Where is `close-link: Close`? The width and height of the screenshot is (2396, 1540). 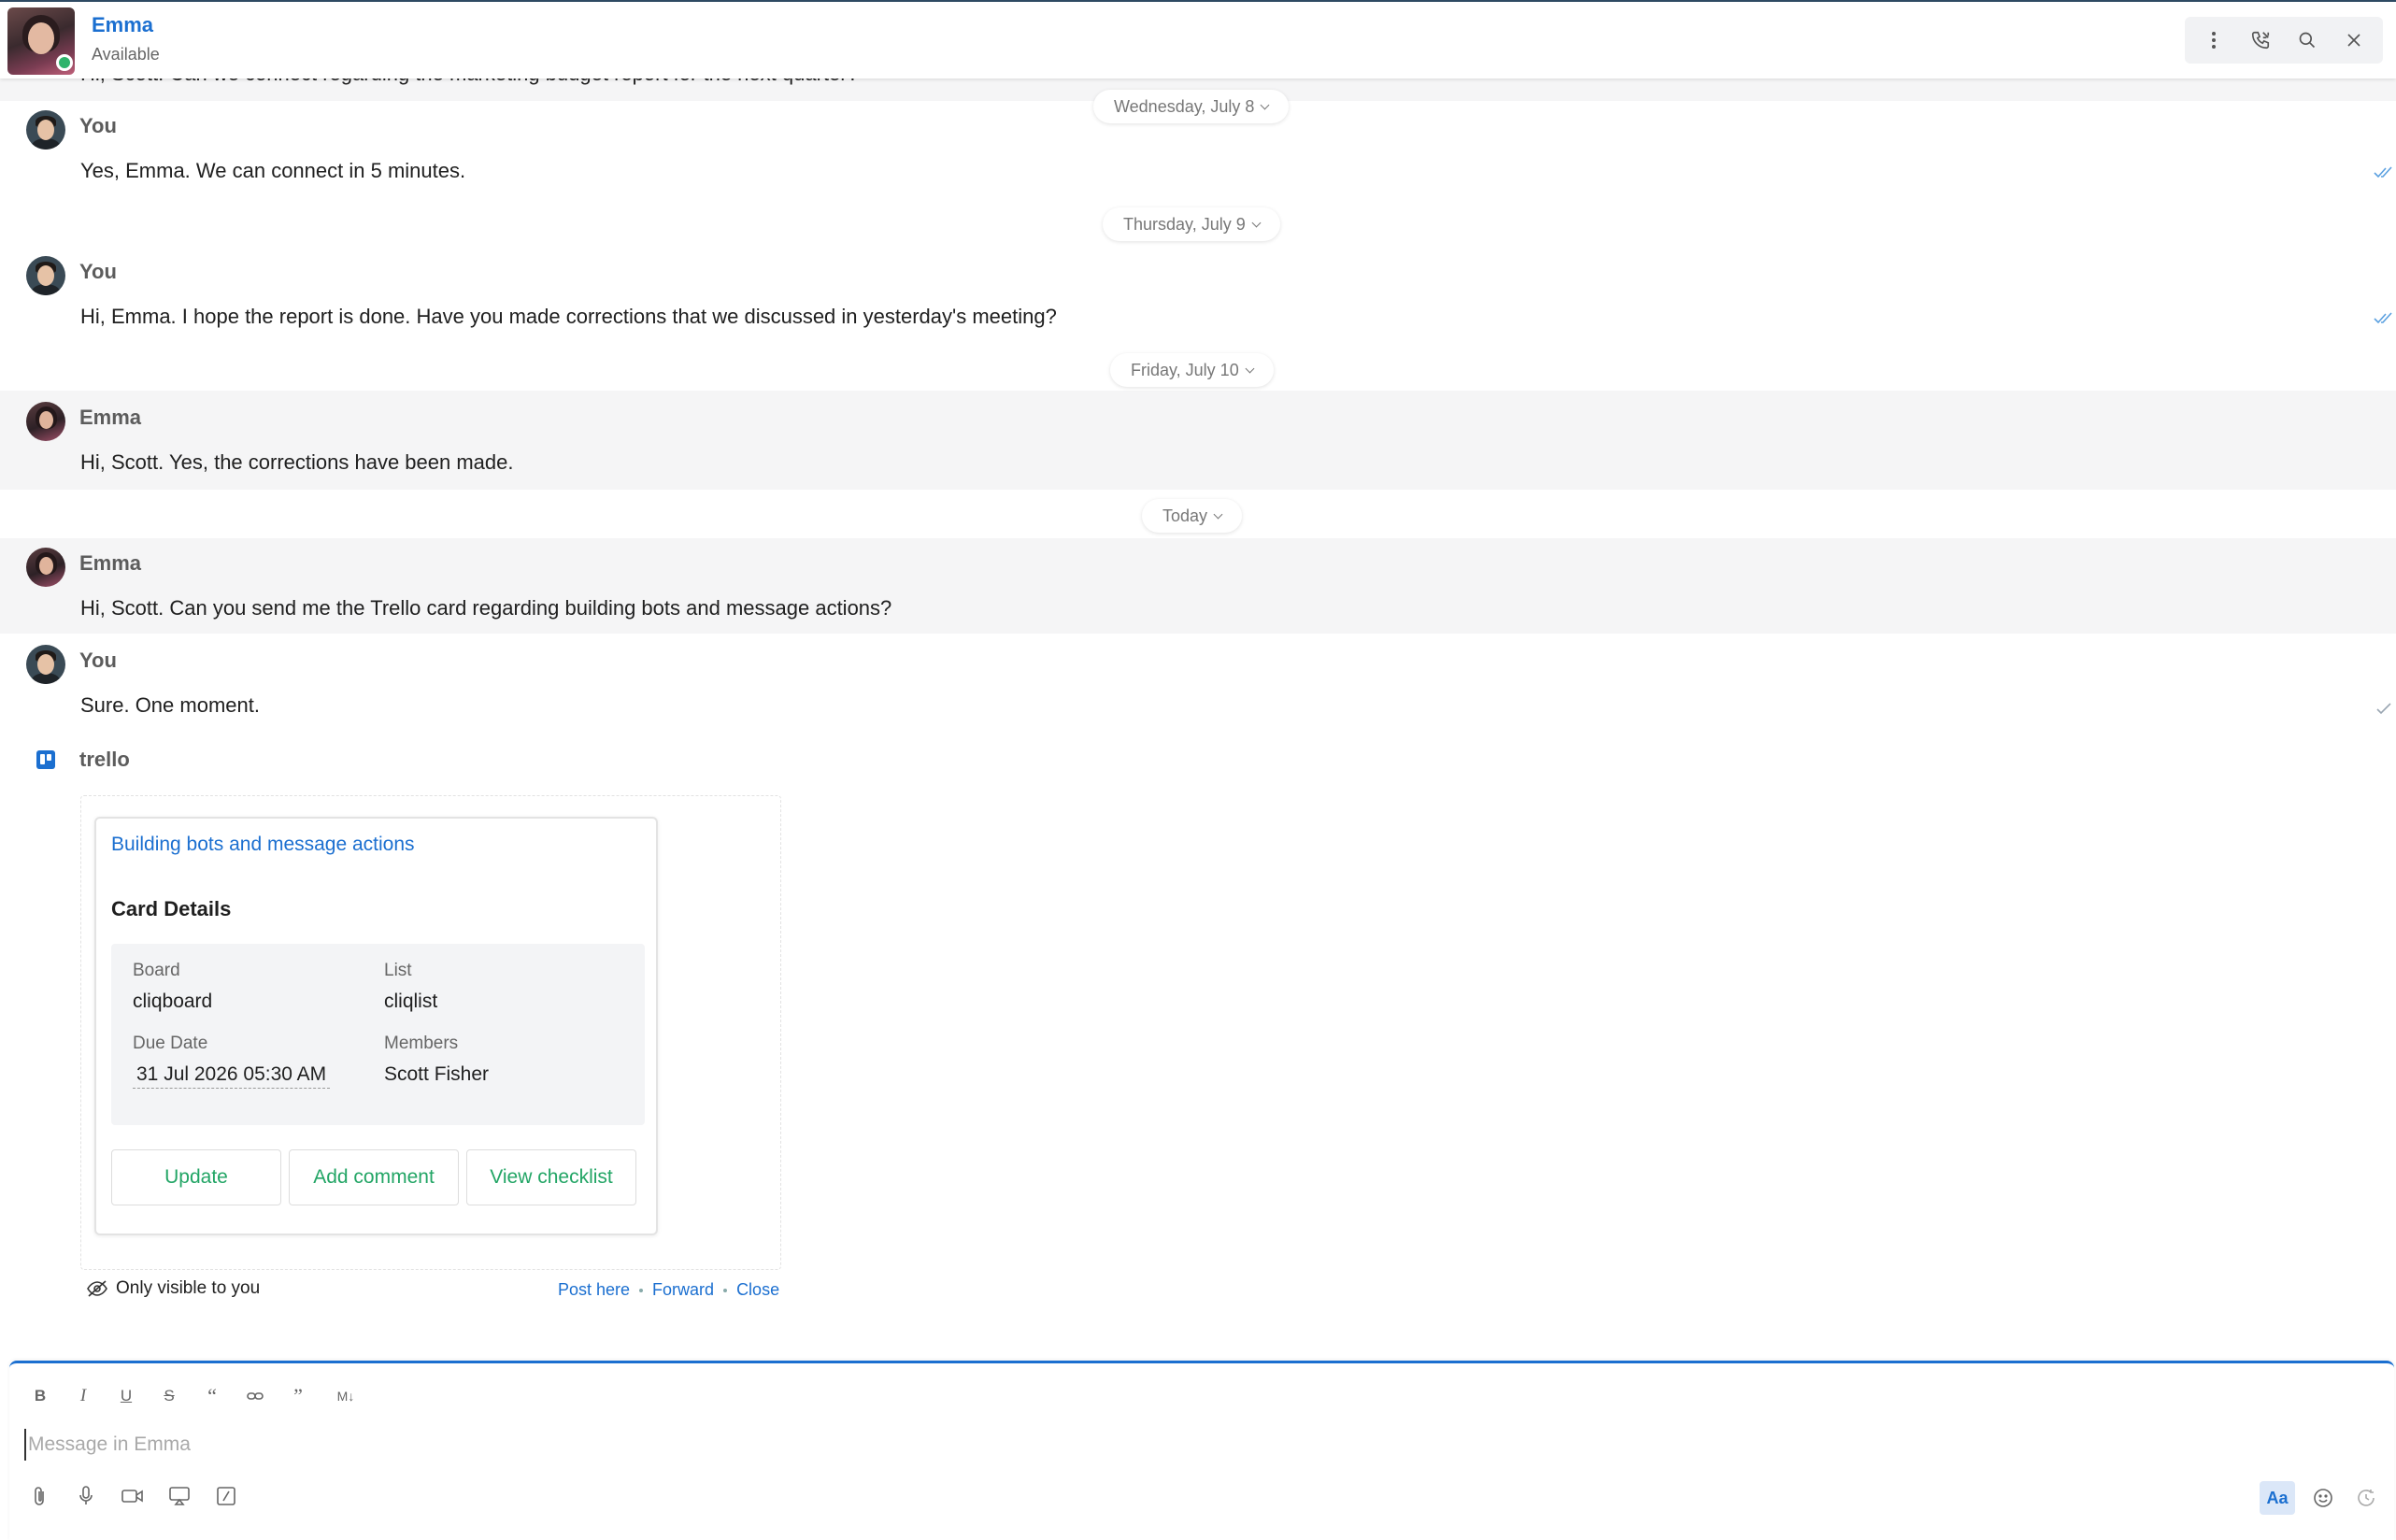
close-link: Close is located at coordinates (757, 1290).